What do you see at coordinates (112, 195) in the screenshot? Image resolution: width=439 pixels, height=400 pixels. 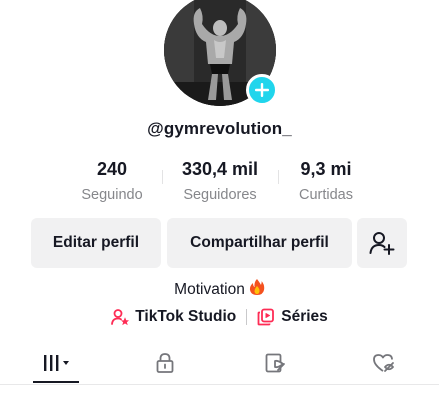 I see `following-label: Seguindo` at bounding box center [112, 195].